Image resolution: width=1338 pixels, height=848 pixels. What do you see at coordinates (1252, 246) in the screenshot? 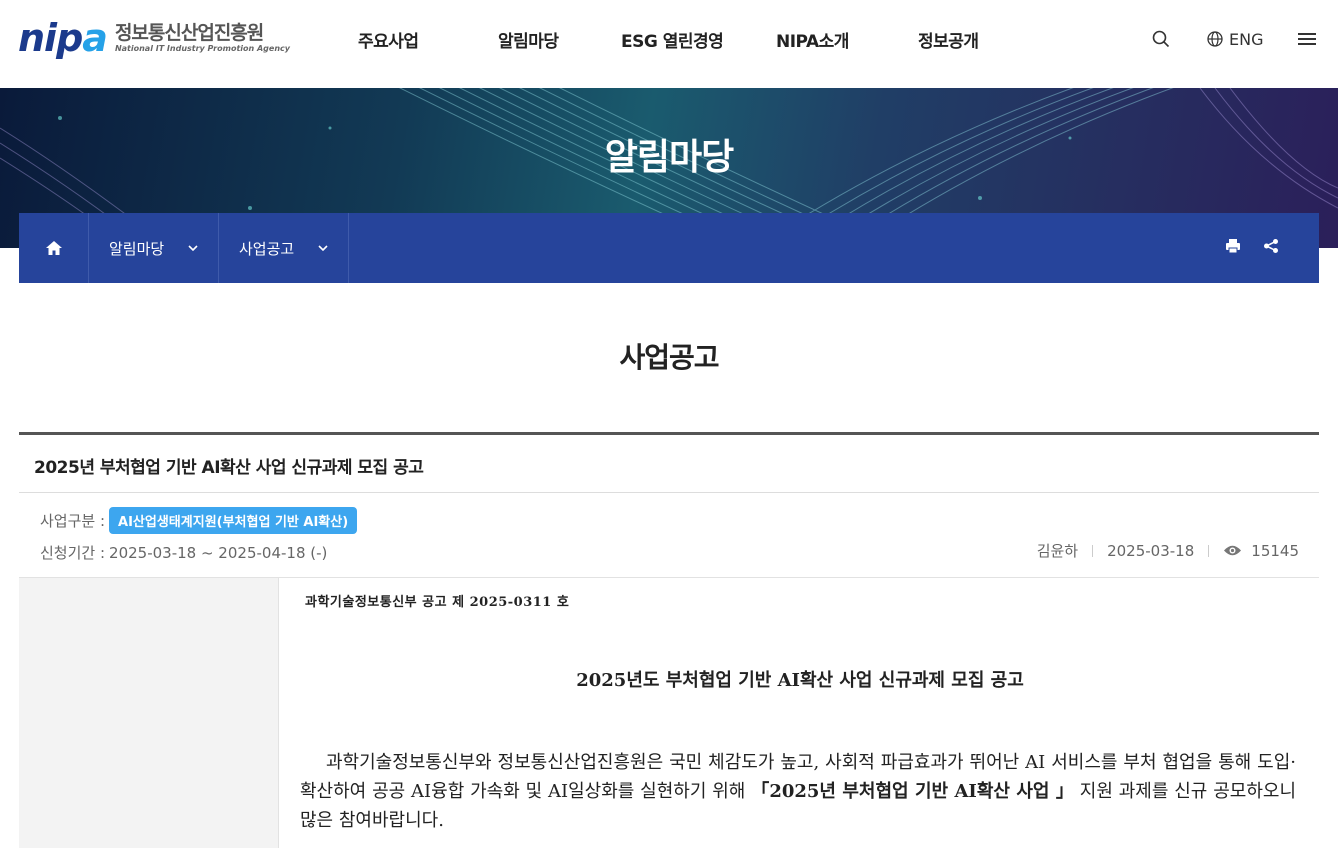
I see `location-tools` at bounding box center [1252, 246].